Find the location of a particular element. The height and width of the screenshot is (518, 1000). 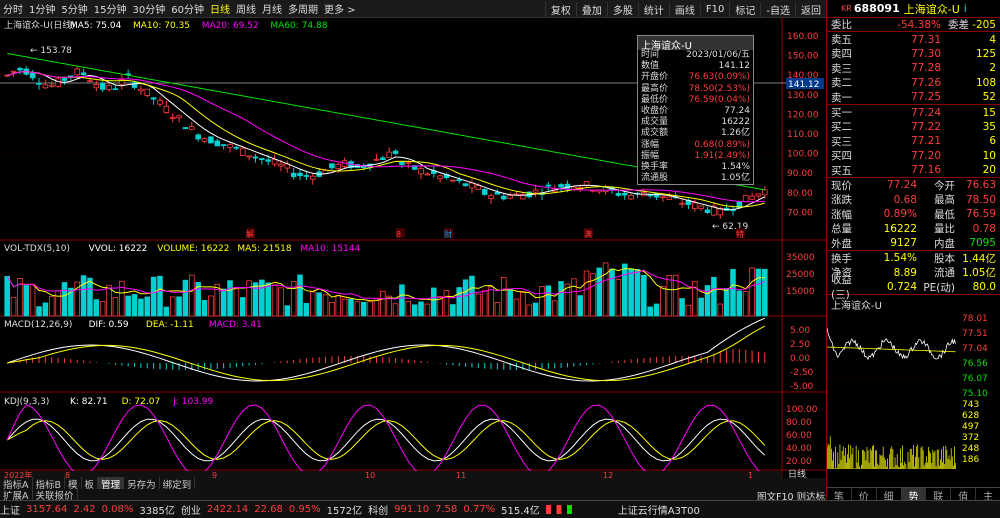

quote-tab: 联 is located at coordinates (939, 495).